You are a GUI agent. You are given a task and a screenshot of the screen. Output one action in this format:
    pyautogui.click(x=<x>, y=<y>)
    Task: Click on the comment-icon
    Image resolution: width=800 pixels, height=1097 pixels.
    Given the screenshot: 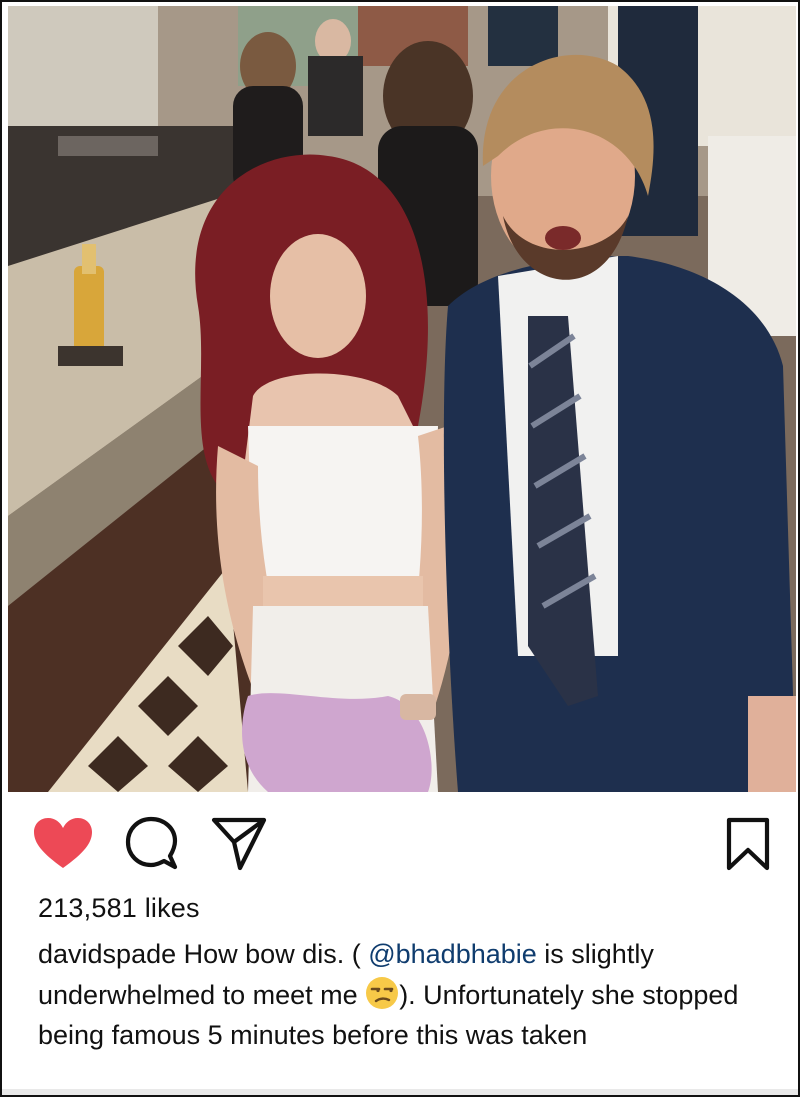 What is the action you would take?
    pyautogui.click(x=151, y=843)
    